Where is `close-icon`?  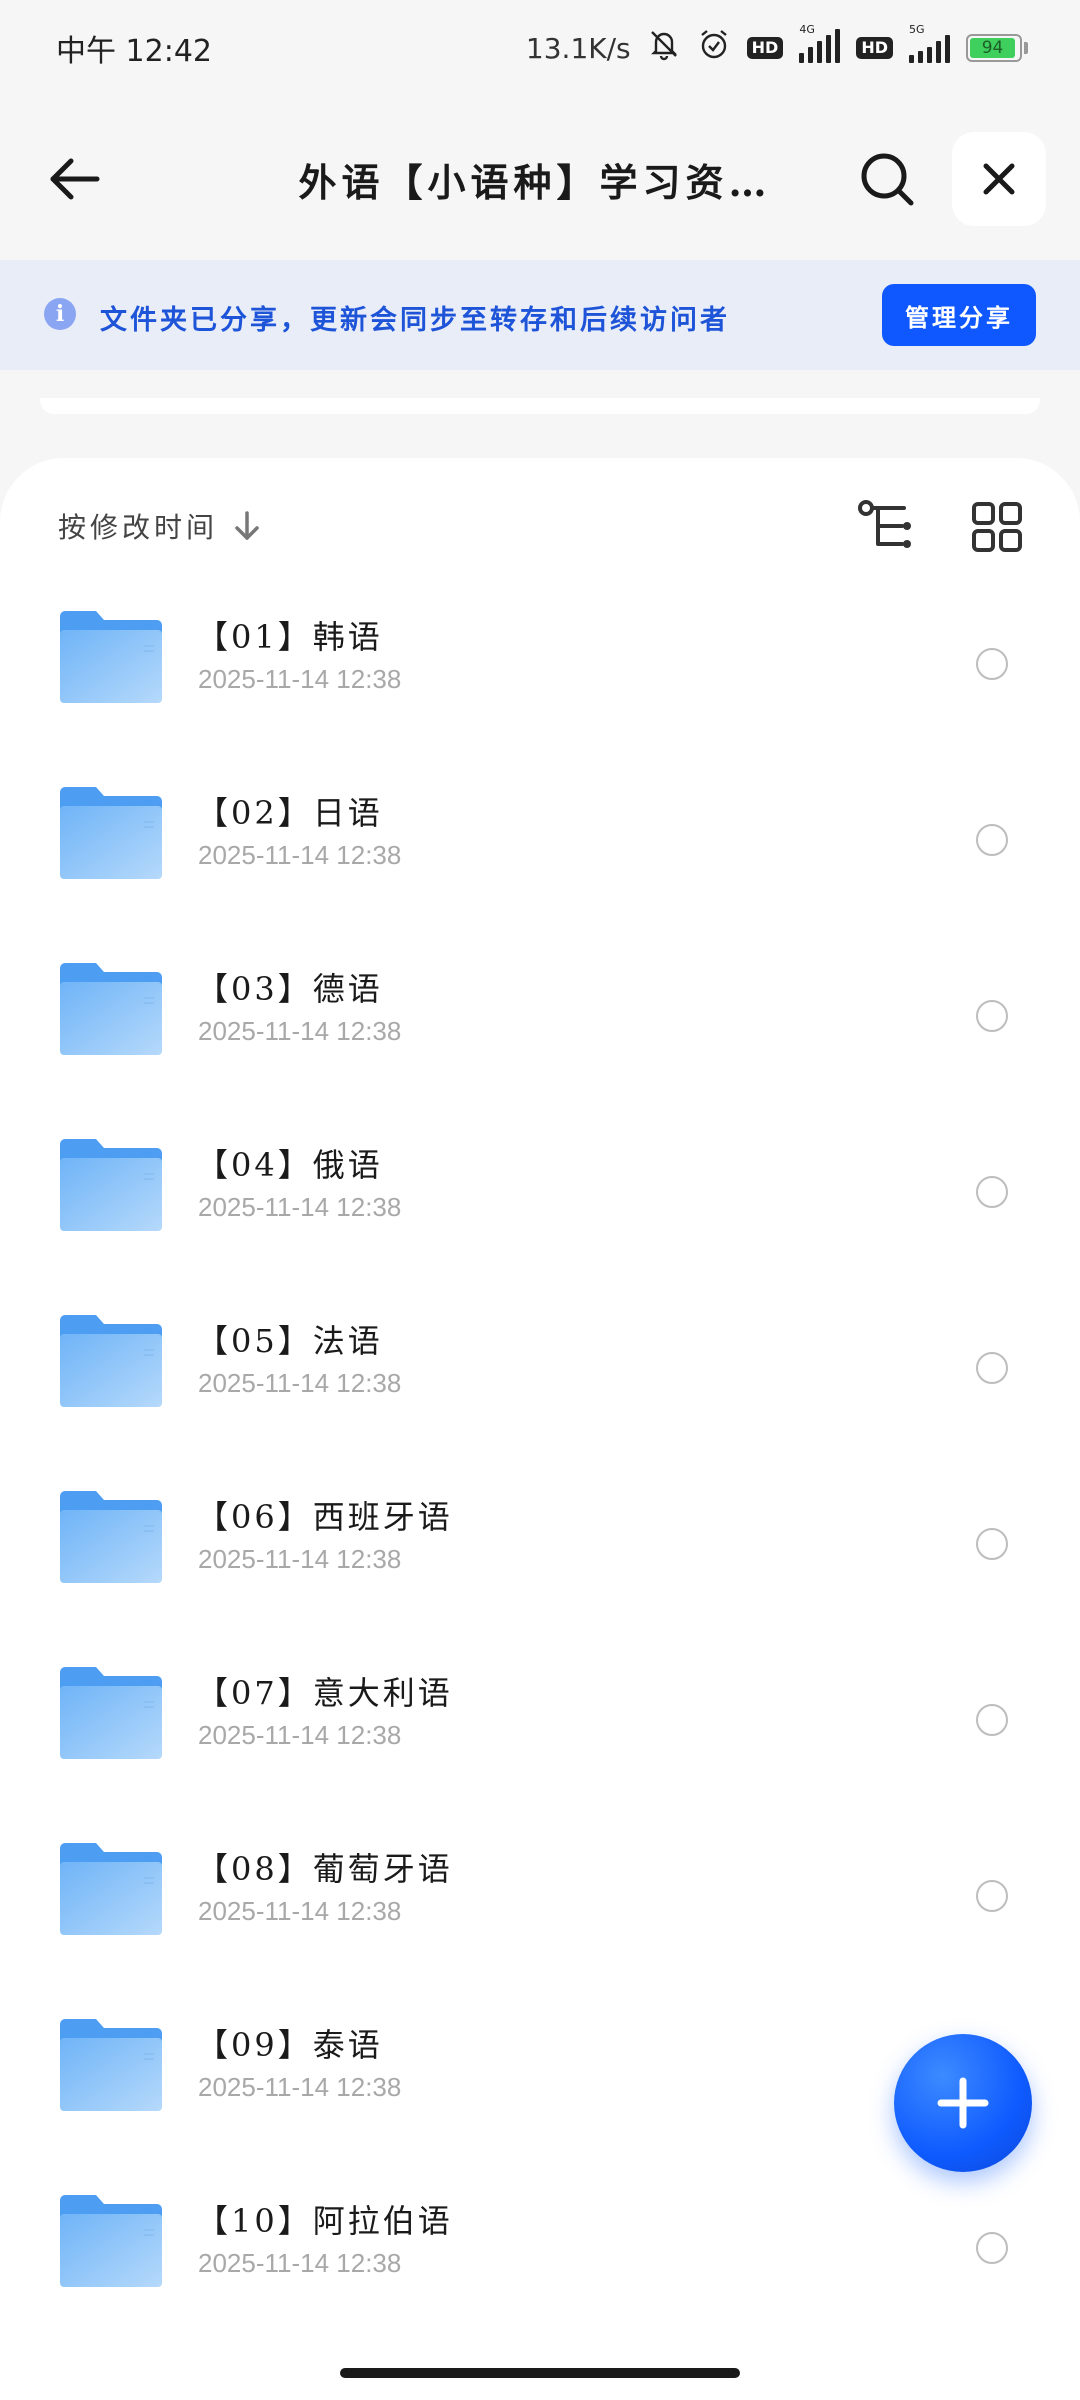 close-icon is located at coordinates (999, 179).